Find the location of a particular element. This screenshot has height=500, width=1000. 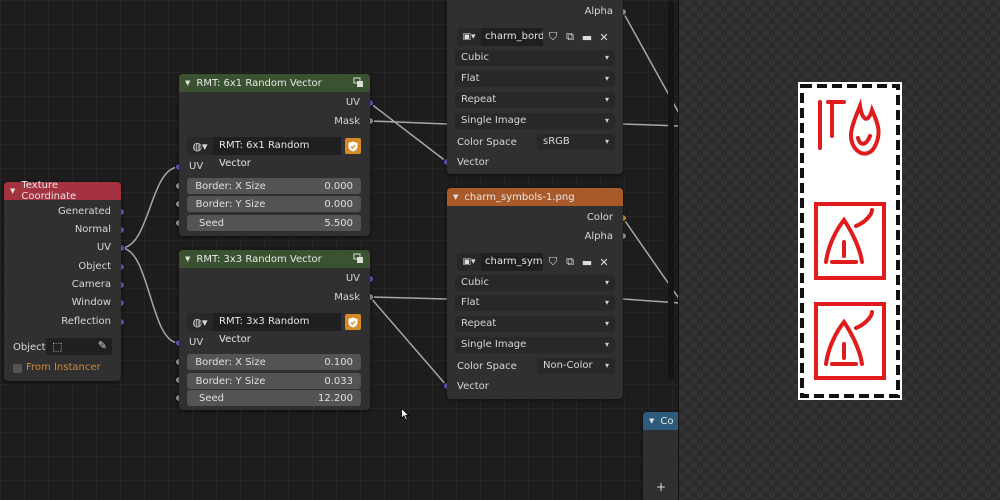

group-name-field: RMT: 6x1 Random Vector is located at coordinates (277, 153).